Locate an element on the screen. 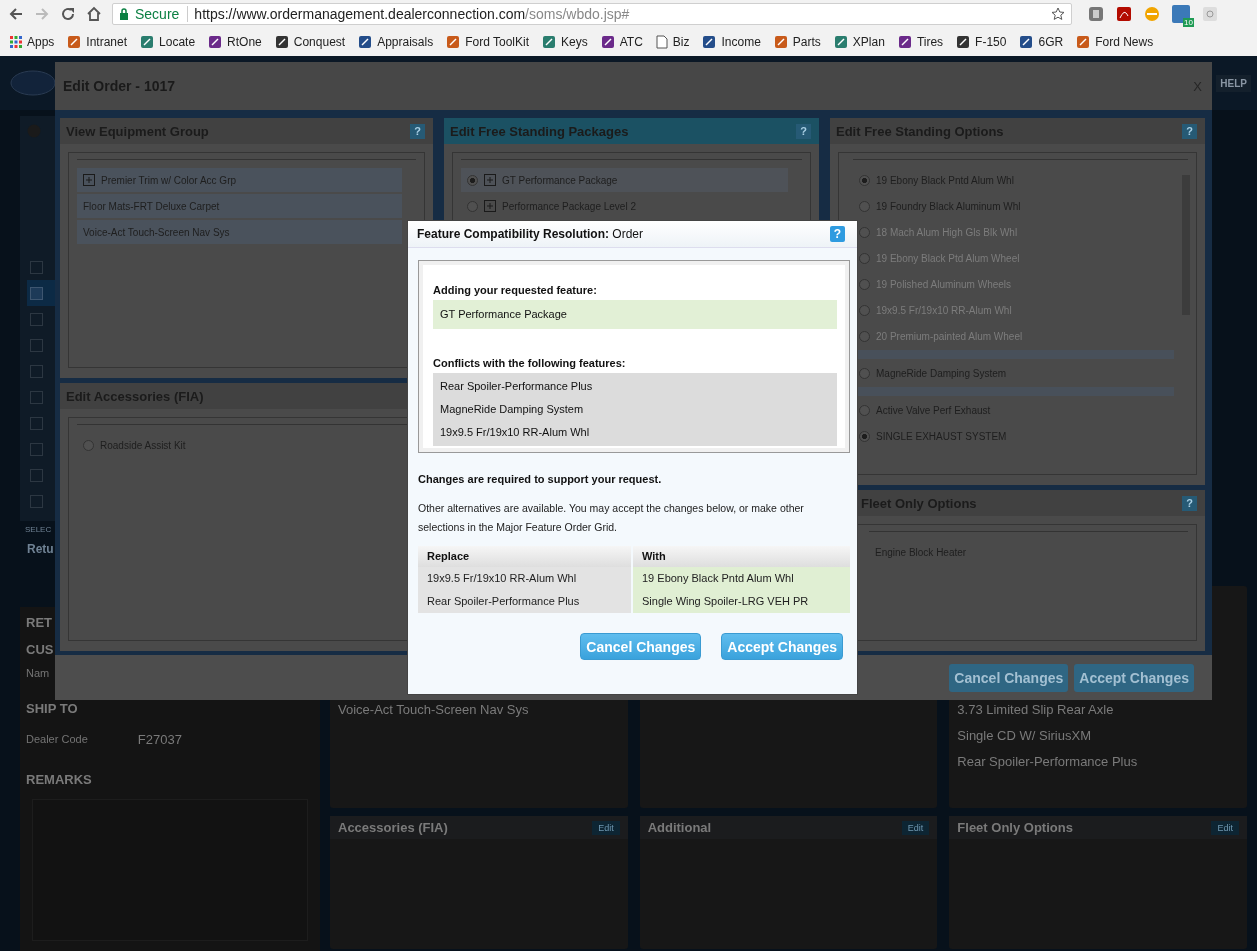 Image resolution: width=1257 pixels, height=951 pixels. logo-icon is located at coordinates (33, 83).